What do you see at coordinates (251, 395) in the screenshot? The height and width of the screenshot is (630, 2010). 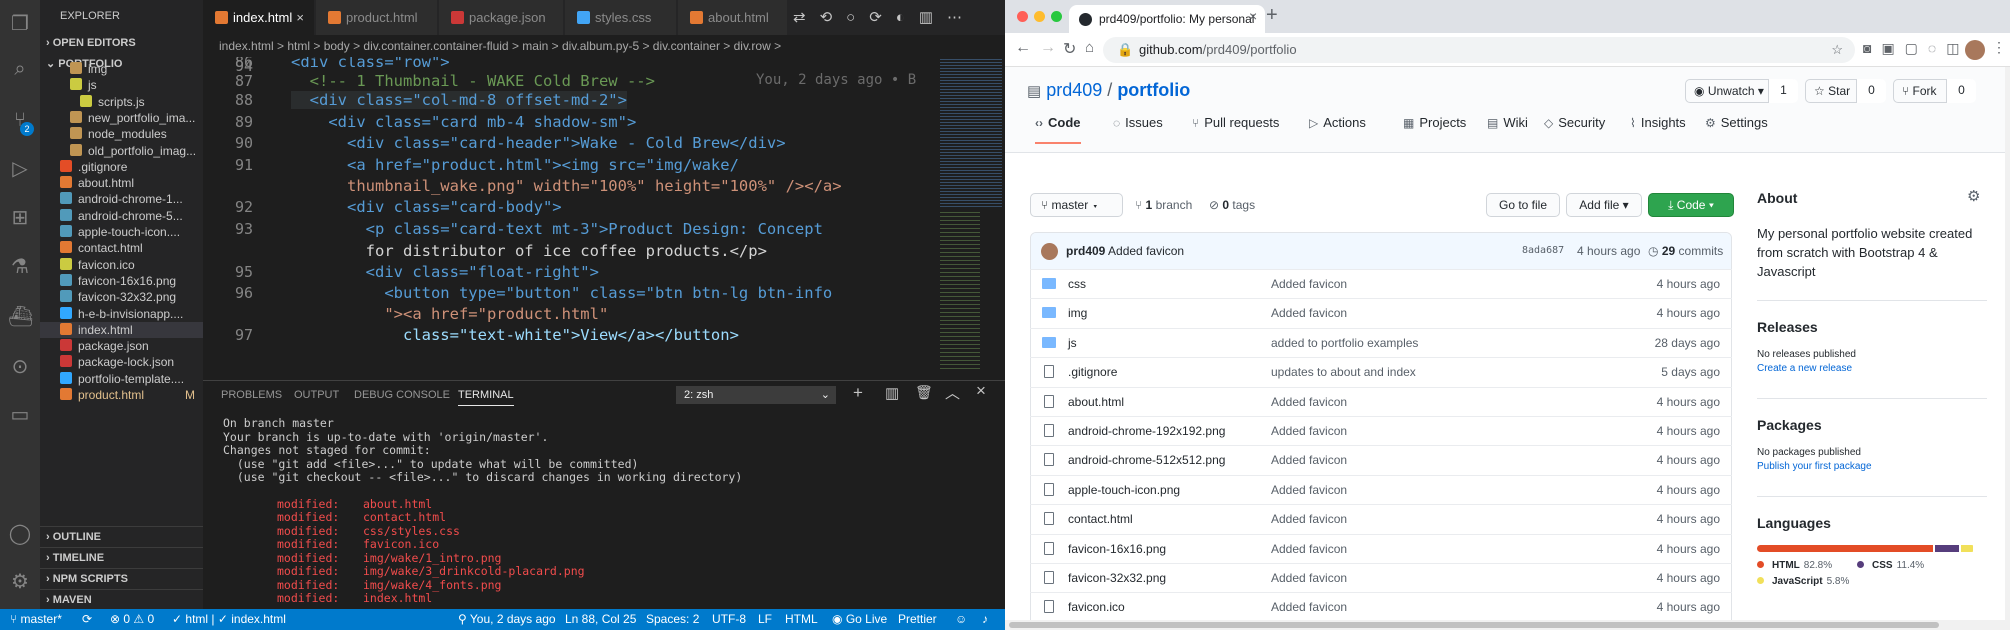 I see `panel-tab-problems: PROBLEMS` at bounding box center [251, 395].